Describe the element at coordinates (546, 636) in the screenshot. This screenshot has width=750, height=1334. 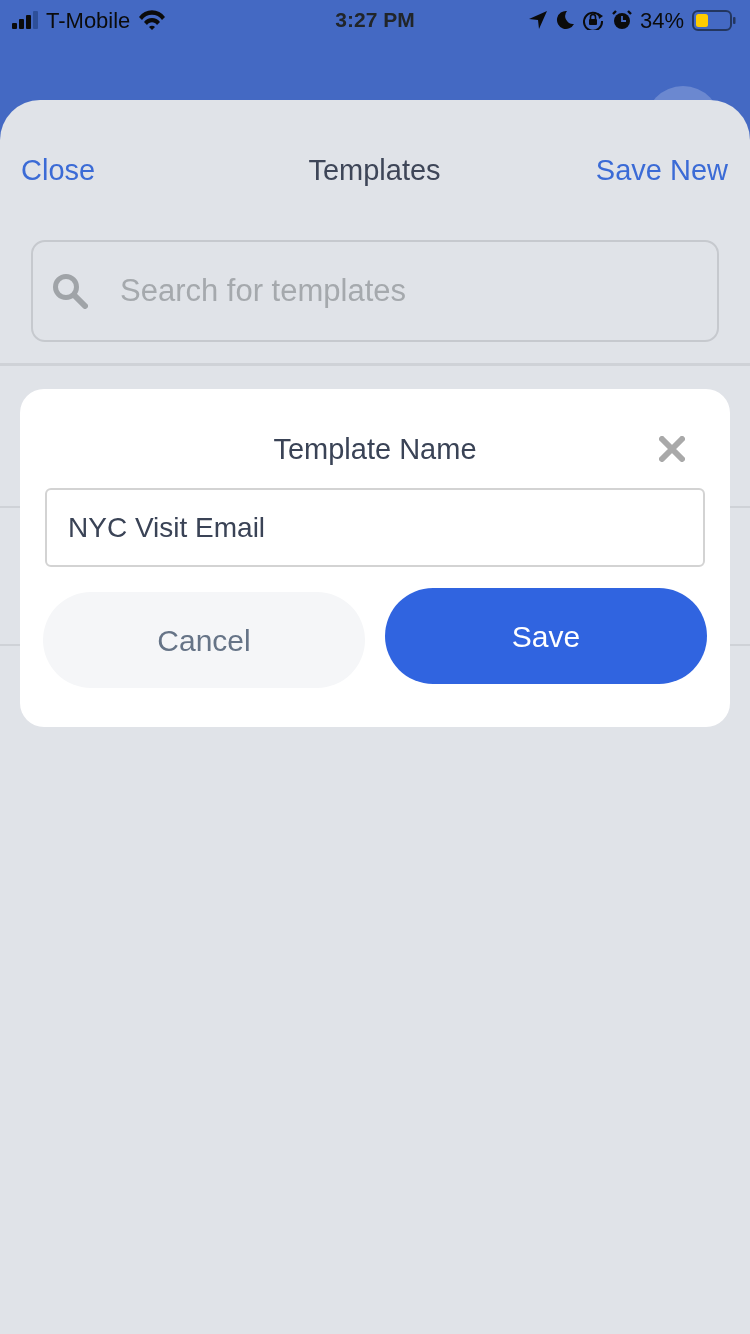
I see `save-button: Save` at that location.